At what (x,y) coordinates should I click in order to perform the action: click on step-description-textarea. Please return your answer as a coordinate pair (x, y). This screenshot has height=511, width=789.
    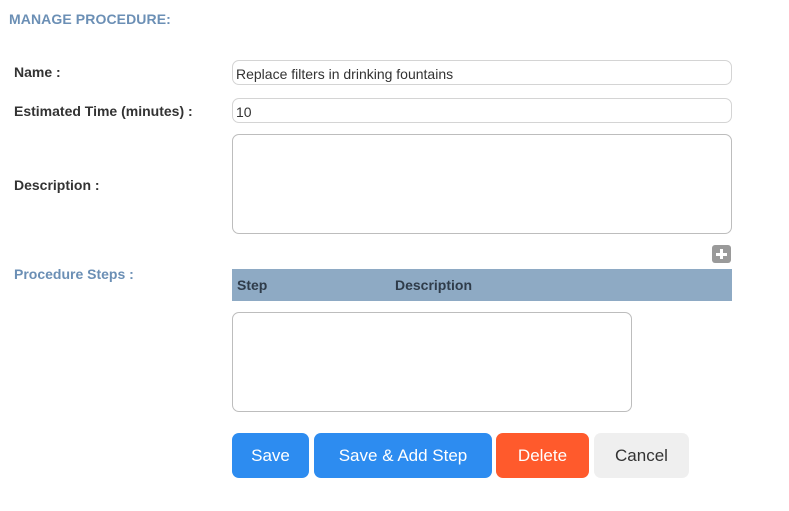
    Looking at the image, I should click on (432, 362).